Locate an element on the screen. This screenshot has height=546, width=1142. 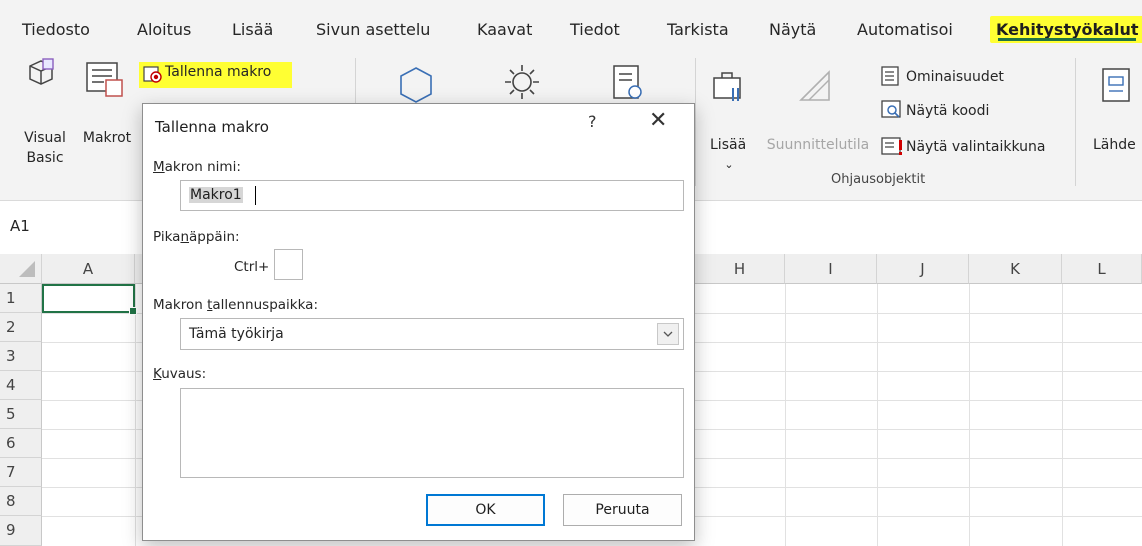
tab-review: Tarkista is located at coordinates (698, 29).